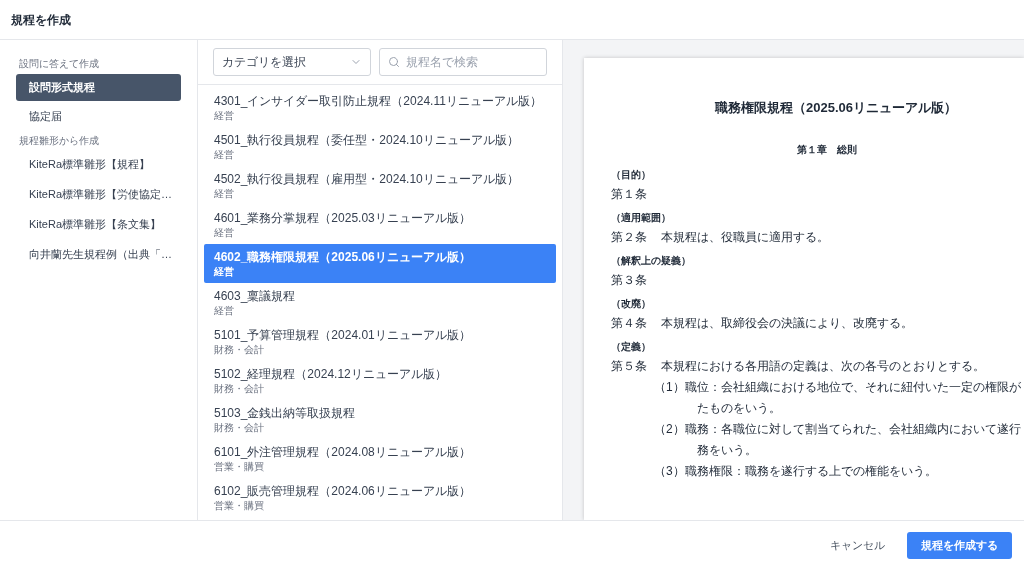 Image resolution: width=1024 pixels, height=569 pixels. I want to click on template-item: 6101_外注管理規程（2024.08リニューアル版） 営業・購買, so click(380, 458).